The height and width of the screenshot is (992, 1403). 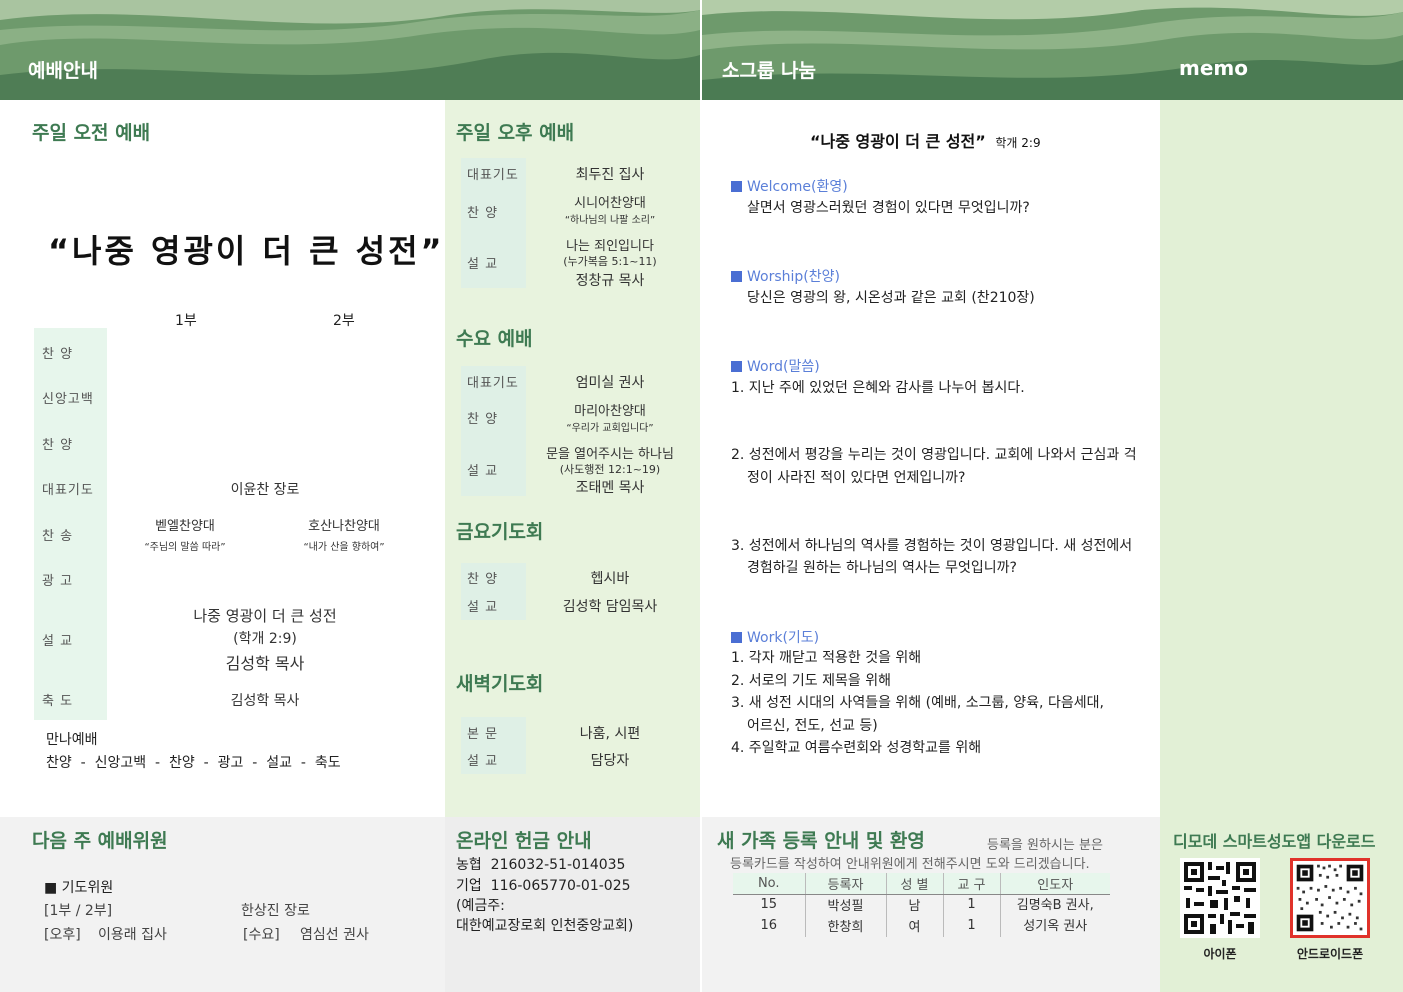 What do you see at coordinates (910, 864) in the screenshot?
I see `registration-note2: 등록카드를 작성하여 안내위원에게 전해주시면 도와 드리겠습니다.` at bounding box center [910, 864].